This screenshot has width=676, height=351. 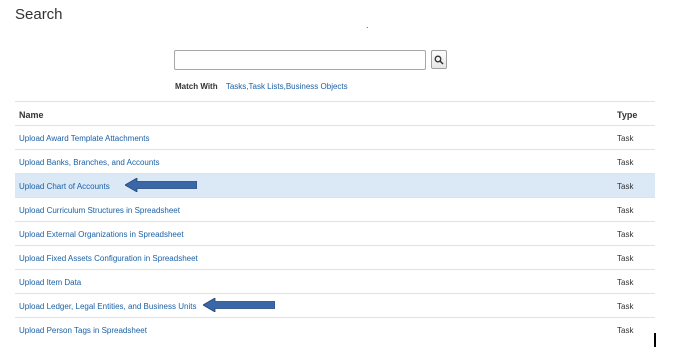 I want to click on table-header: Name Type, so click(x=335, y=113).